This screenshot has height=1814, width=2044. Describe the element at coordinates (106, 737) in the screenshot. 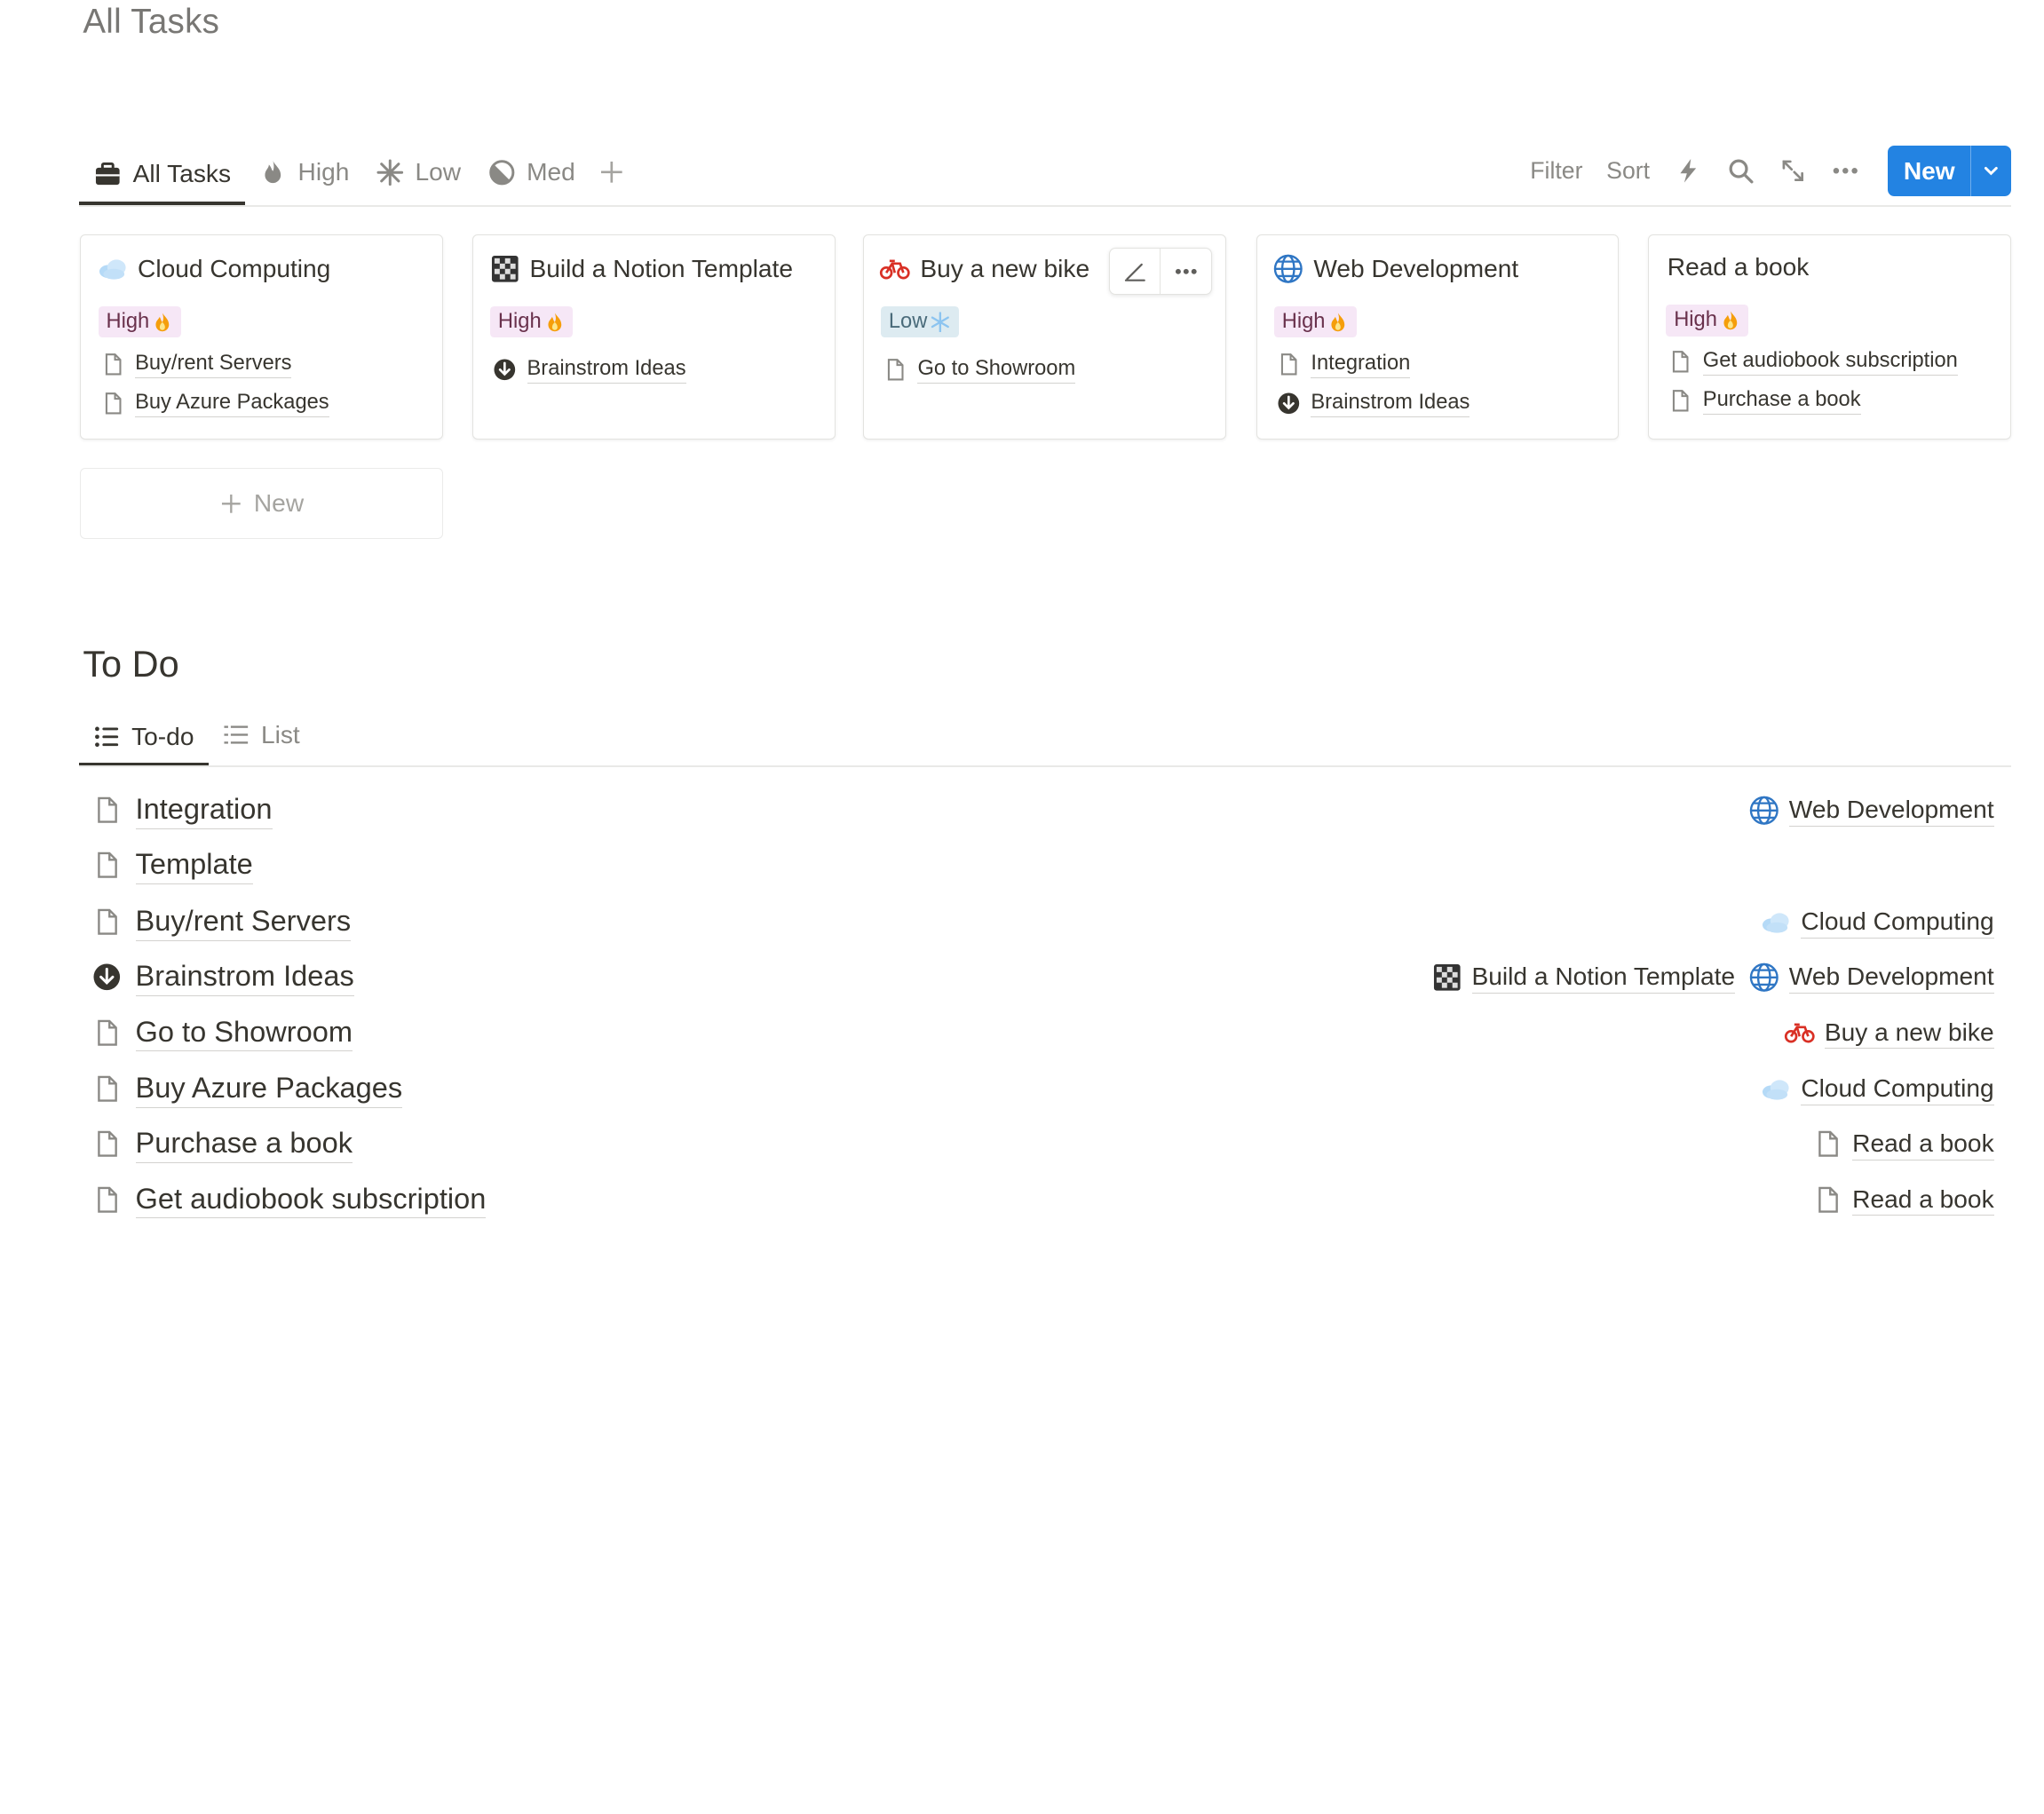

I see `bulleted-list-icon` at that location.